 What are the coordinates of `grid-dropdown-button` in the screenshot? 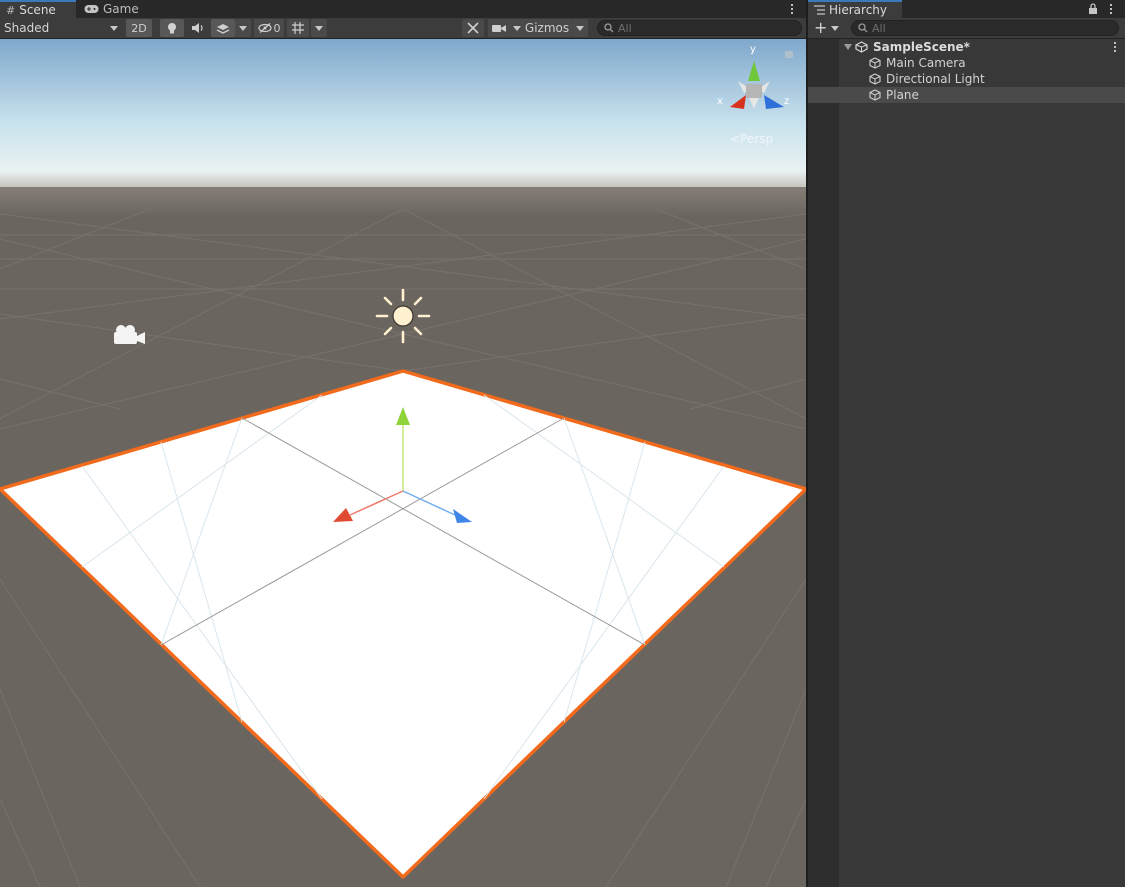 It's located at (319, 28).